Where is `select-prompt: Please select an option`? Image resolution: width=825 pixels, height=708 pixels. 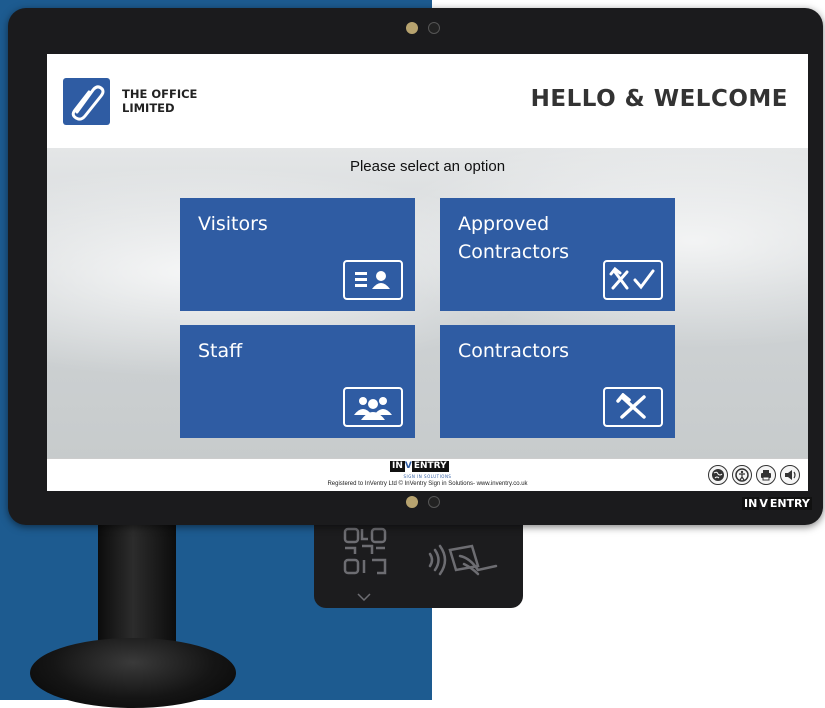
select-prompt: Please select an option is located at coordinates (427, 166).